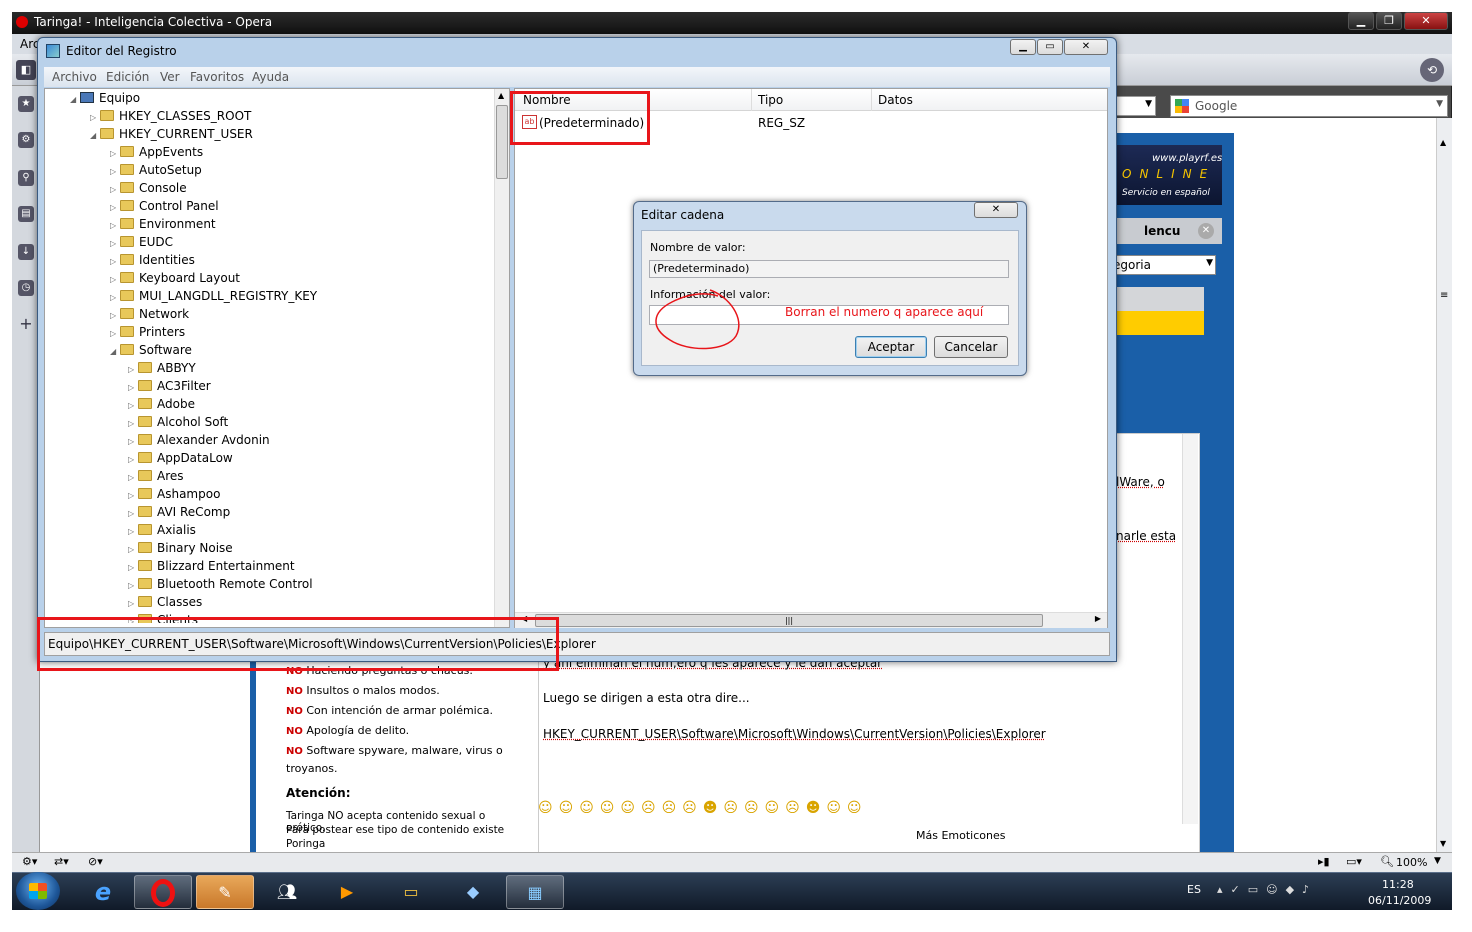 This screenshot has width=1472, height=932. I want to click on tools-icon: ⚙▾, so click(29, 861).